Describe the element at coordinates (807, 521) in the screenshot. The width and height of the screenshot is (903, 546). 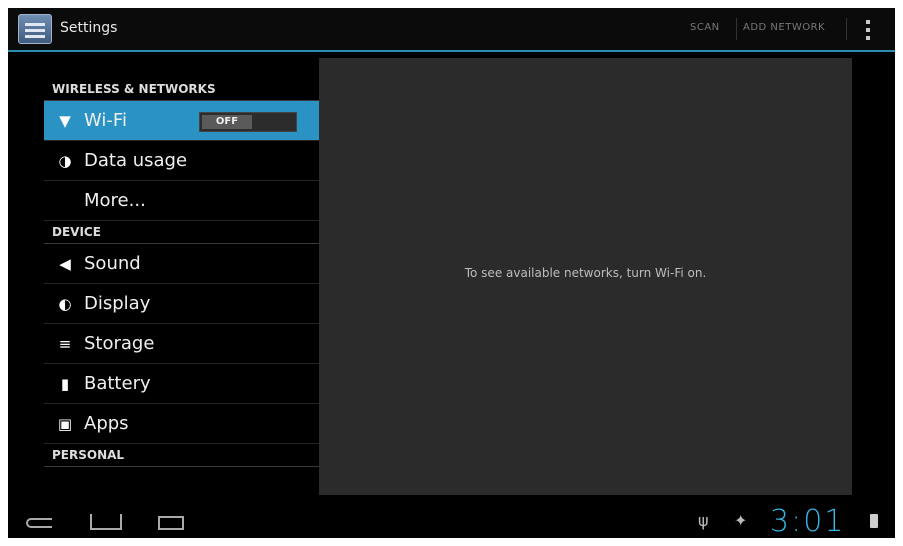
I see `clock: 3:01` at that location.